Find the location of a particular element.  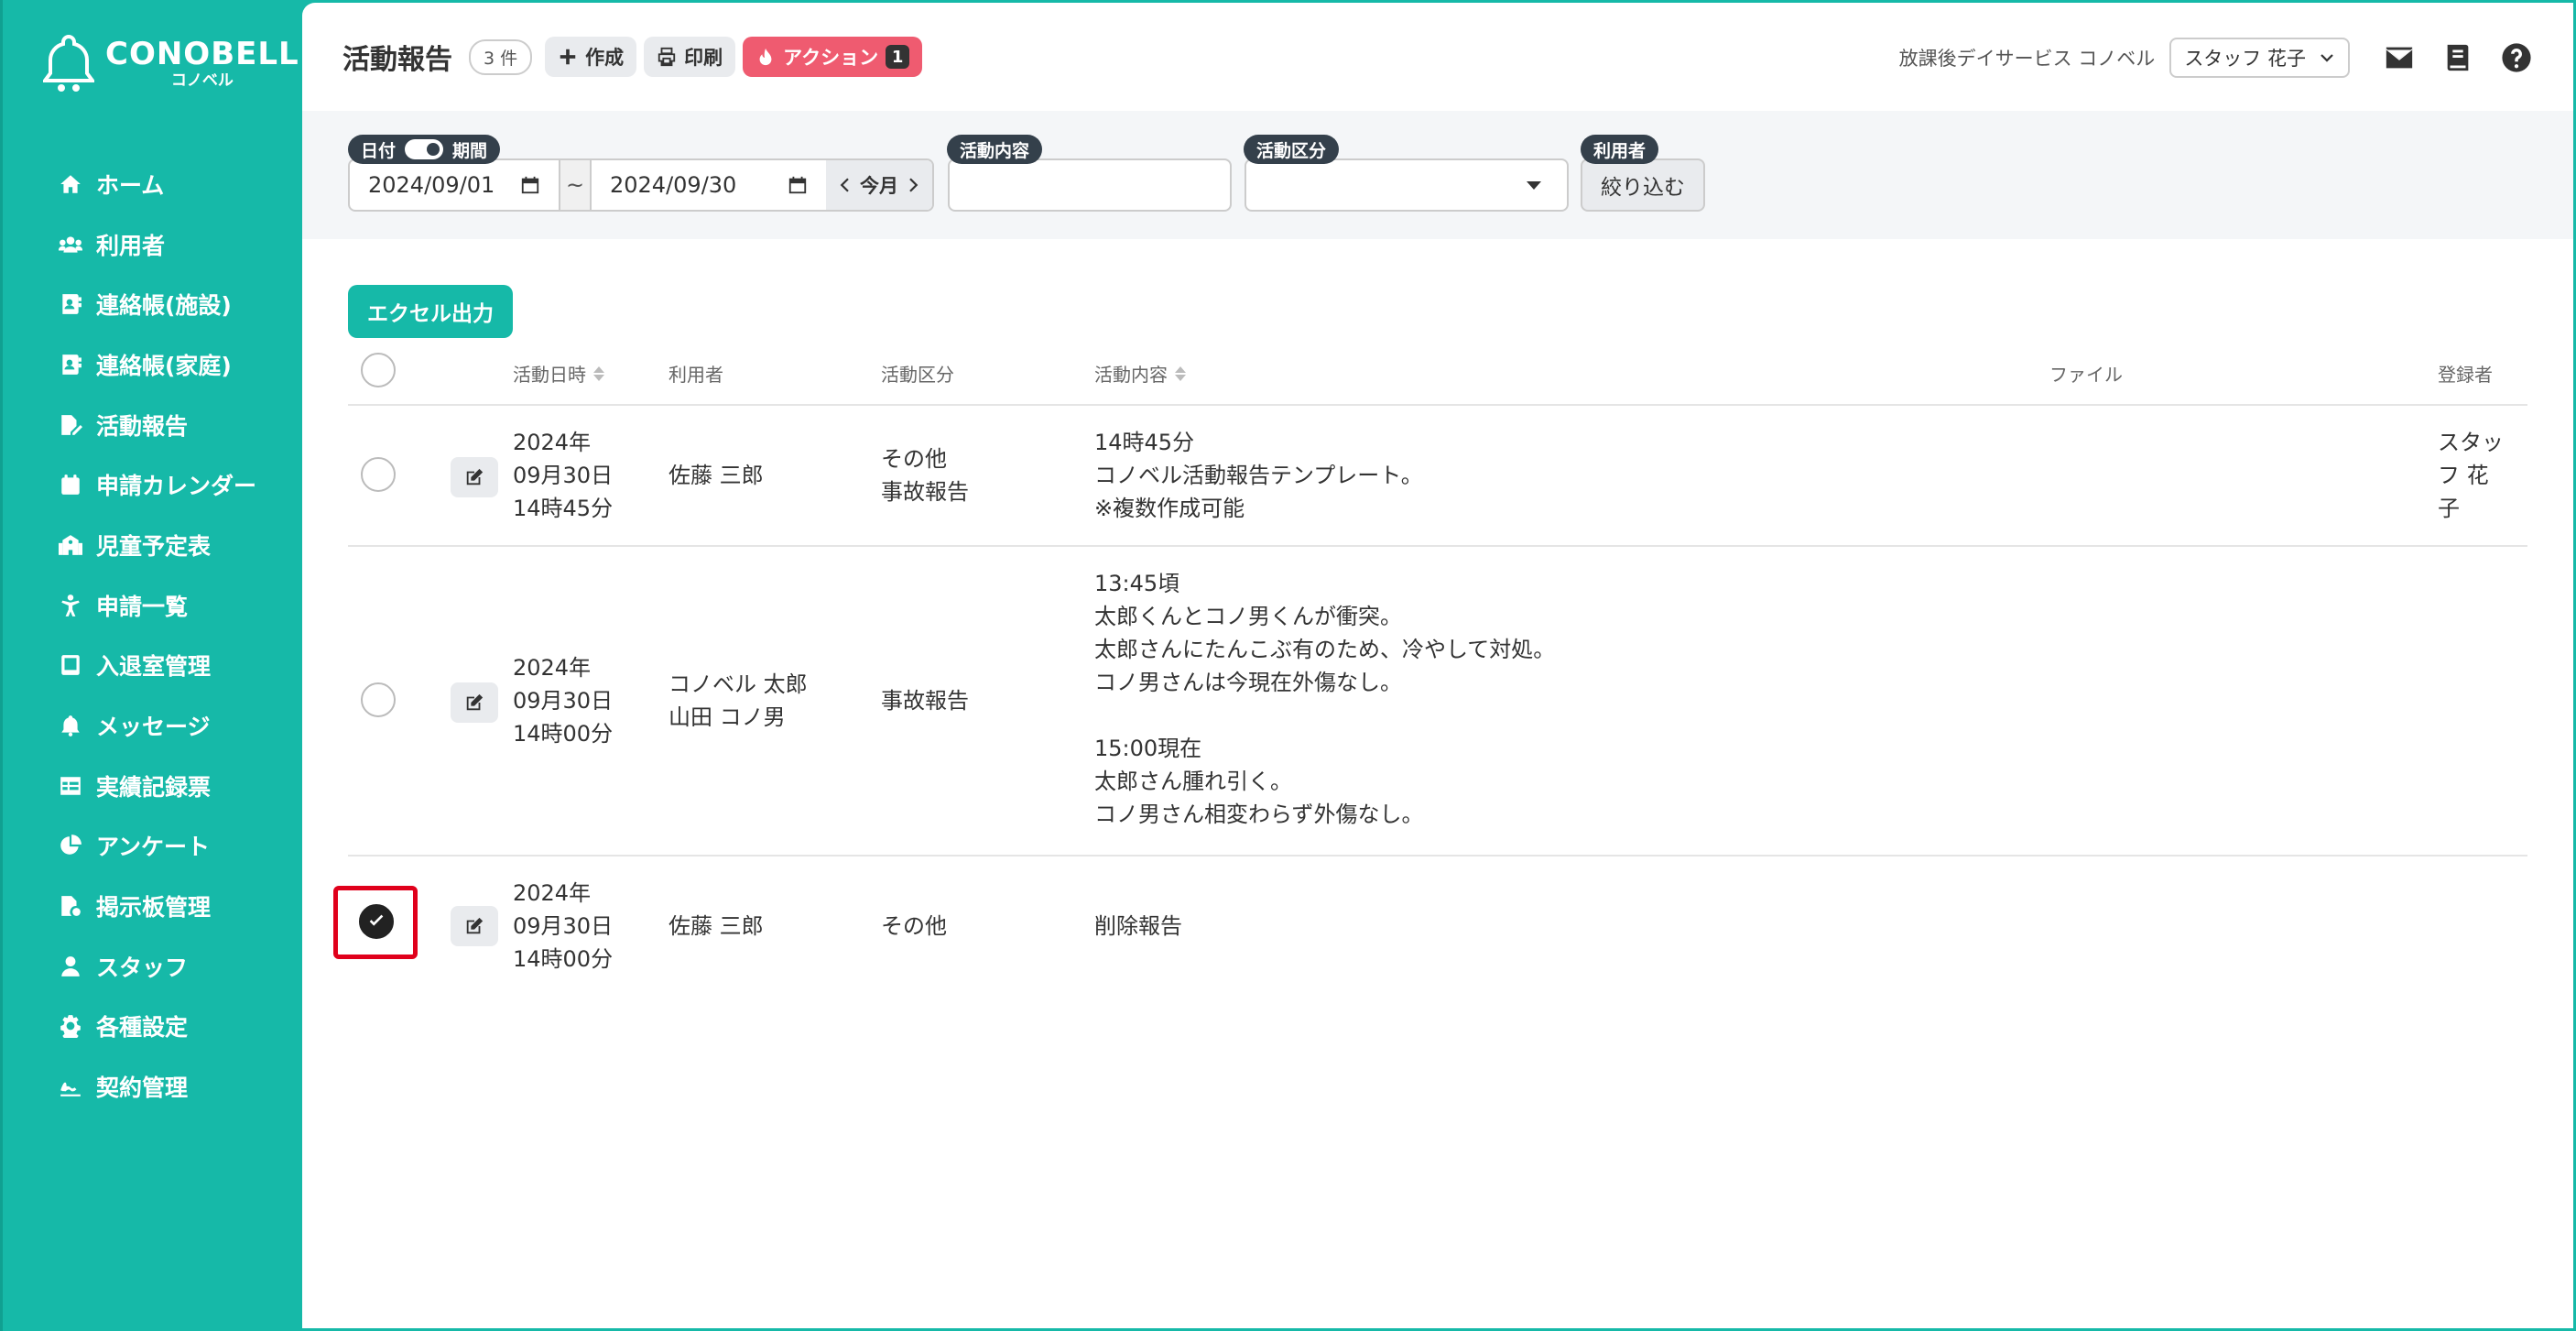

excel-export-button: エクセル出力 is located at coordinates (430, 312).